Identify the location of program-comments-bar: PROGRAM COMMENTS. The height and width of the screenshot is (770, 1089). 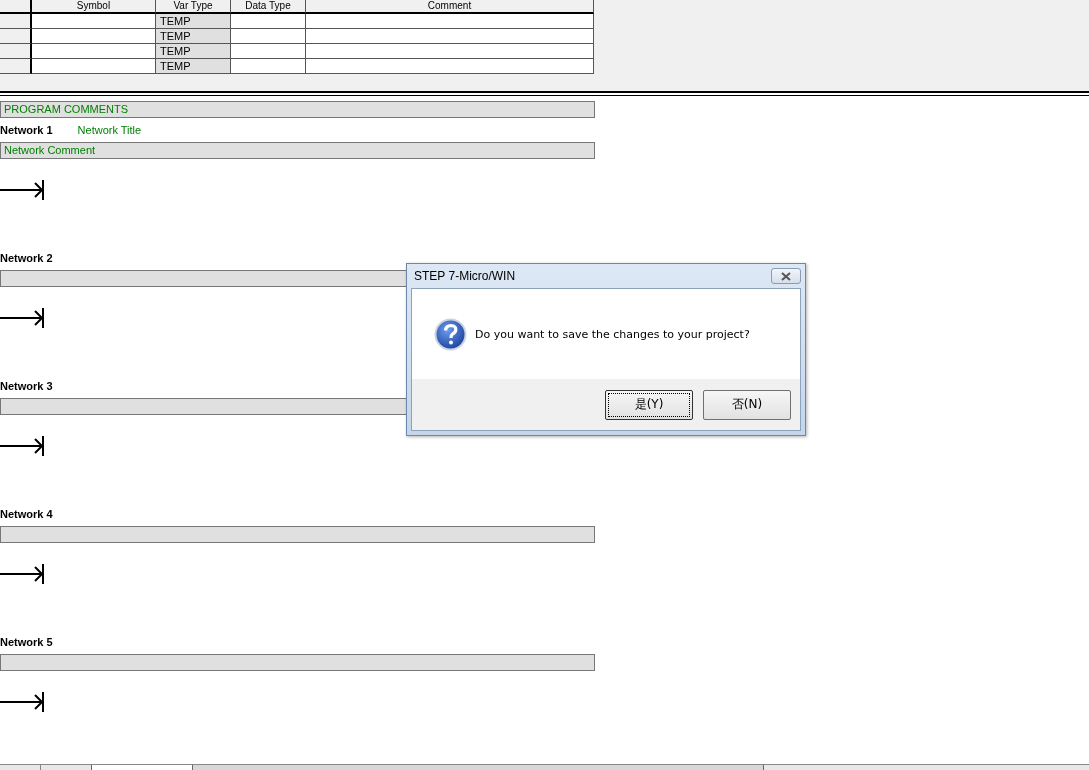
(297, 109).